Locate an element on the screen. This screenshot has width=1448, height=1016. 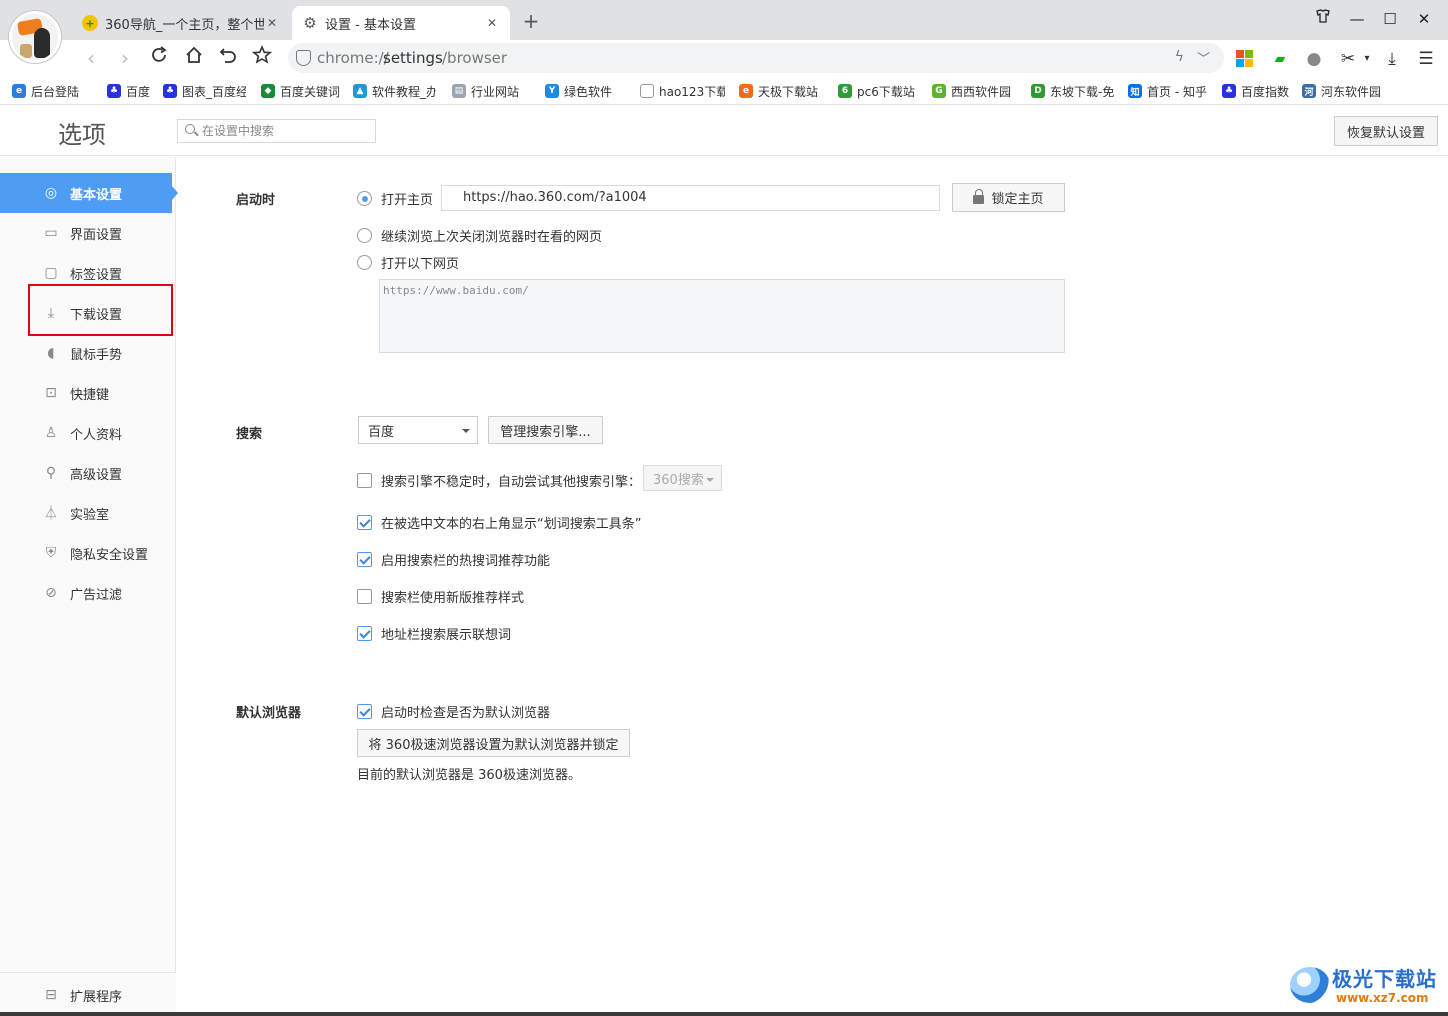
url-host: settings is located at coordinates (413, 58).